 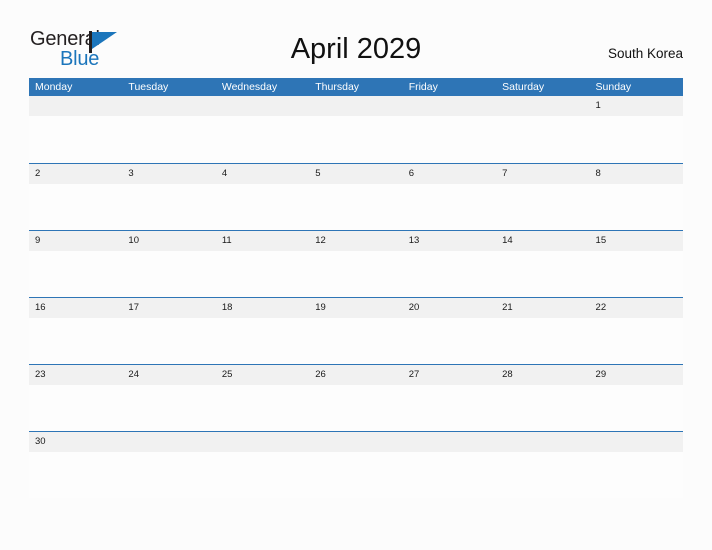 I want to click on week-row: 9 10 11 12 13 14 15, so click(x=356, y=263).